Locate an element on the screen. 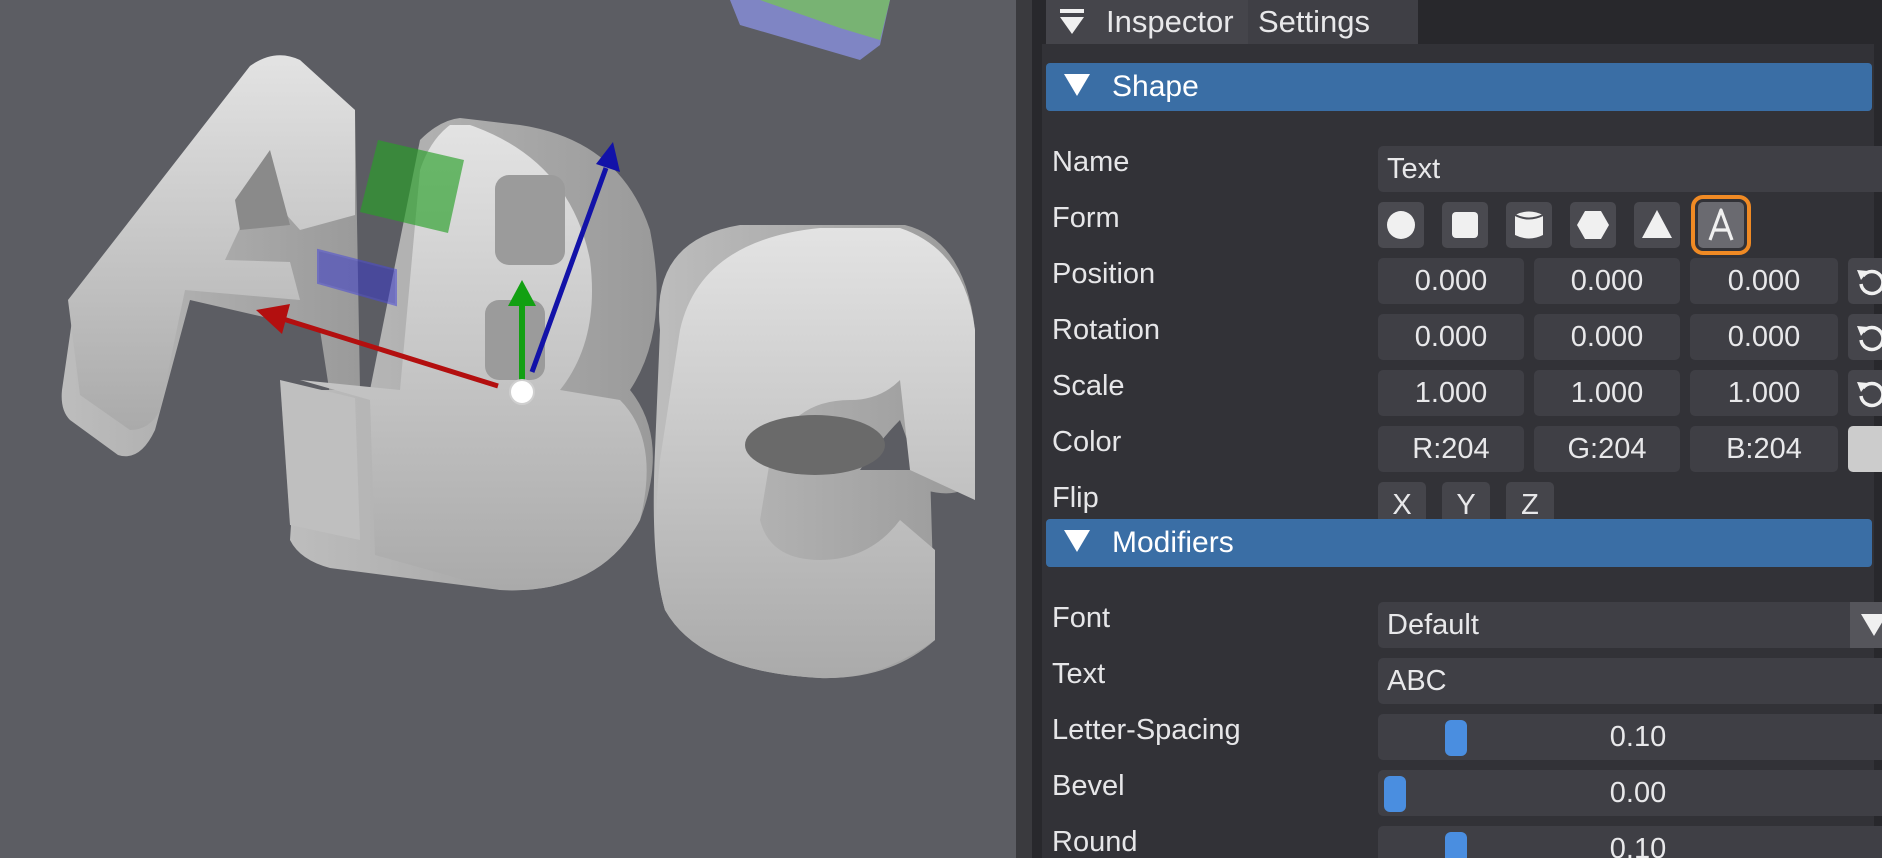 The height and width of the screenshot is (858, 1882). cone-icon is located at coordinates (1657, 225).